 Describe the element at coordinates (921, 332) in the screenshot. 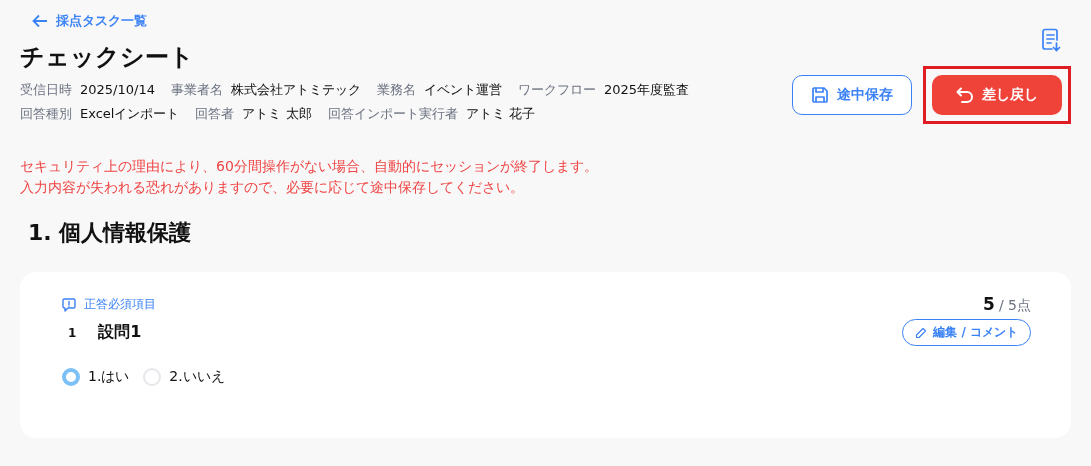

I see `pencil-icon` at that location.